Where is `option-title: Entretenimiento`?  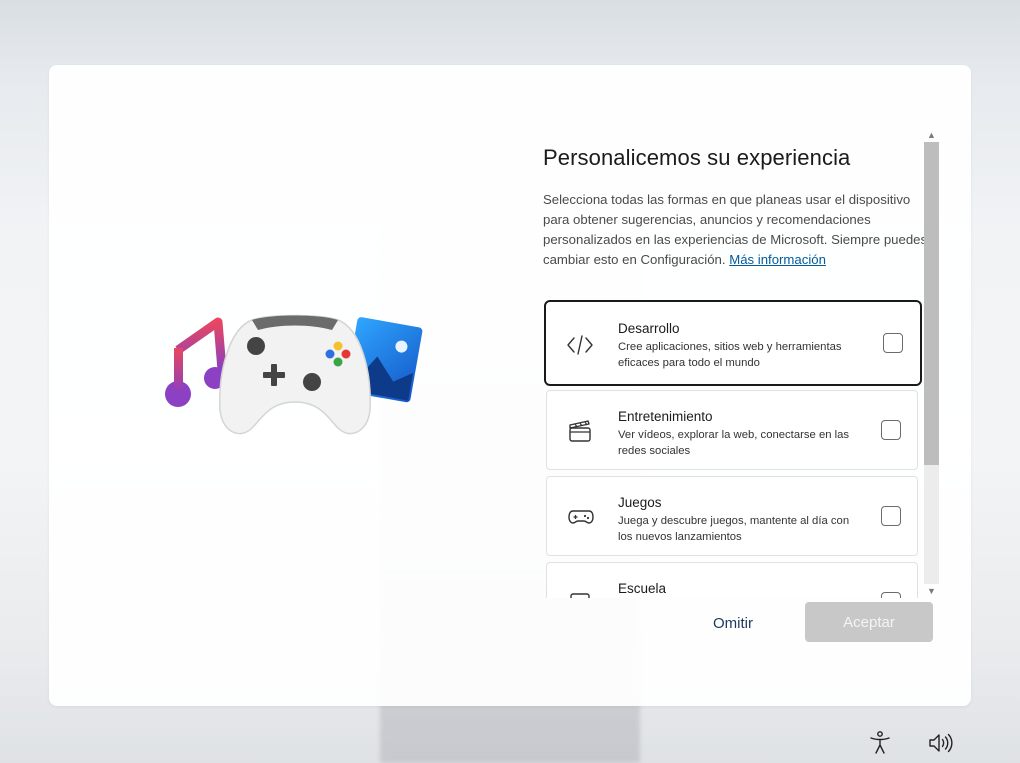
option-title: Entretenimiento is located at coordinates (665, 416).